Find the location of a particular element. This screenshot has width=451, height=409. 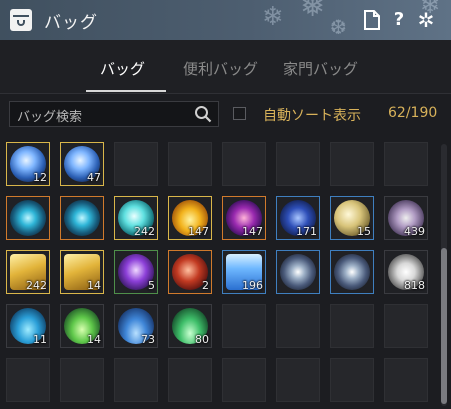

inventory-slot-gold-ingot: 242 is located at coordinates (28, 272).